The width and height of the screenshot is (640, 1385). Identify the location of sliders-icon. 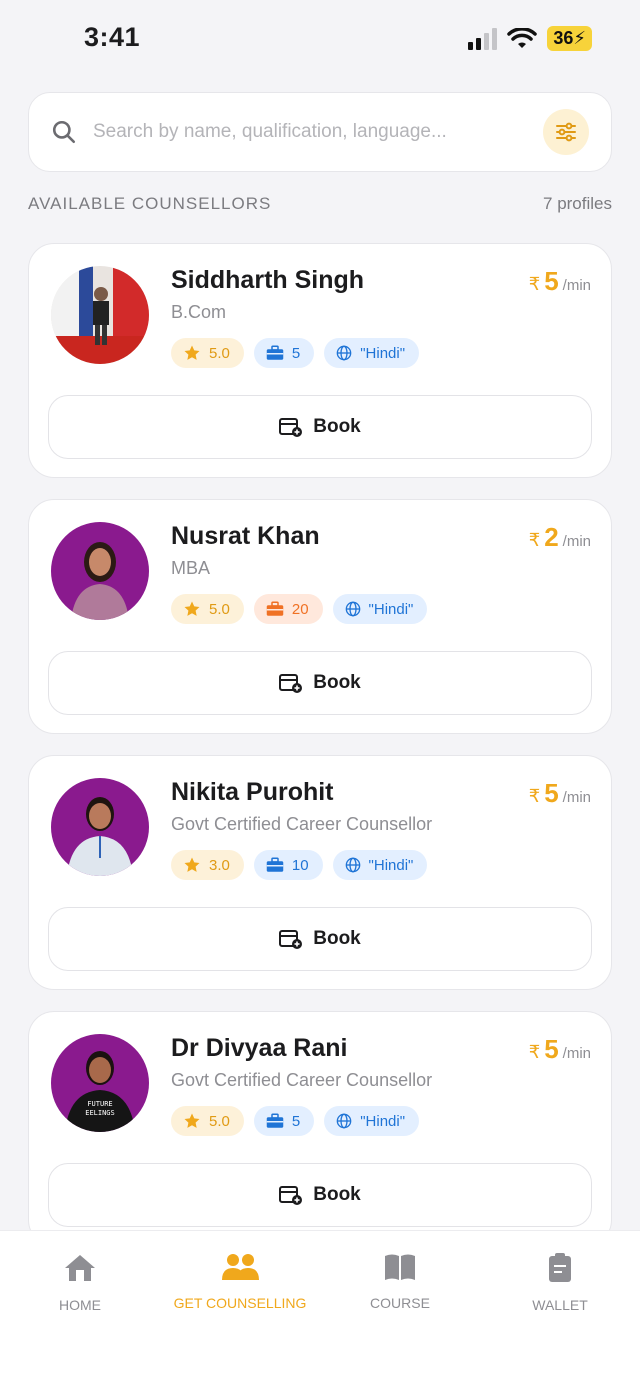
(566, 132).